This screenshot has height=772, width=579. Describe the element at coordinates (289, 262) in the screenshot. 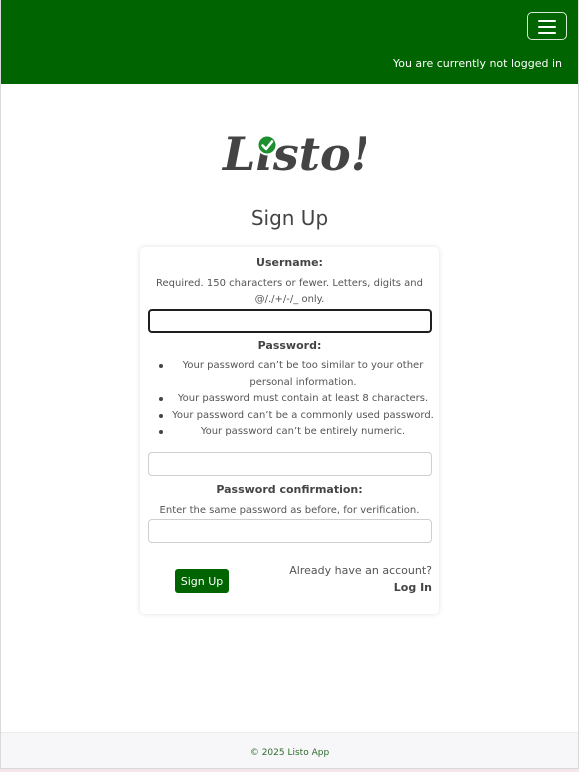

I see `username-label: Username:` at that location.